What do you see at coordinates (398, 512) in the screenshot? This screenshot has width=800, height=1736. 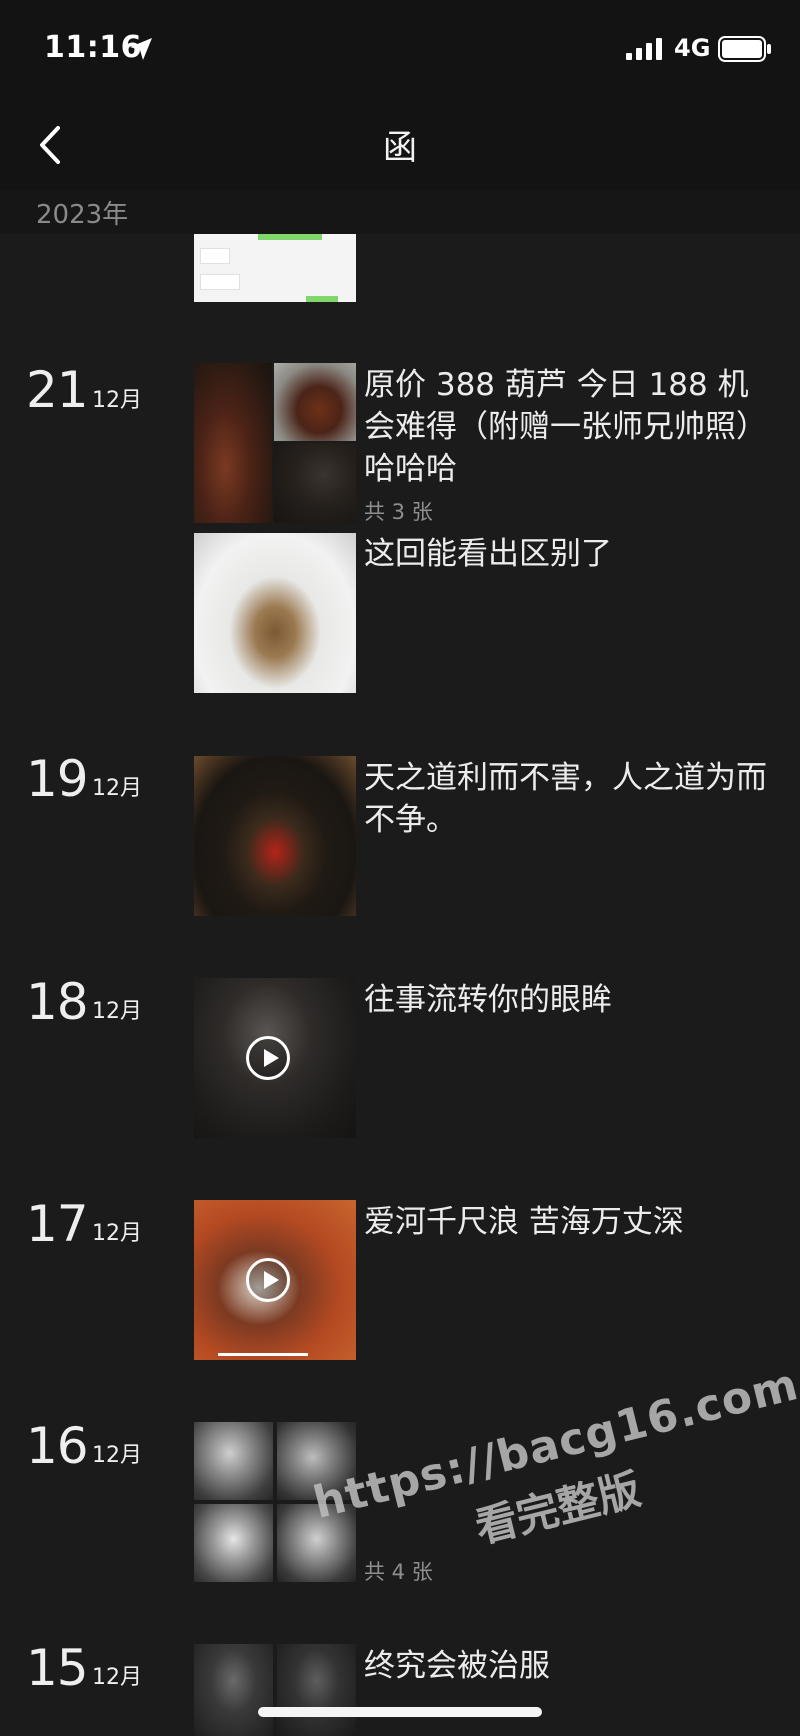 I see `photo-count-label: 共 3 张` at bounding box center [398, 512].